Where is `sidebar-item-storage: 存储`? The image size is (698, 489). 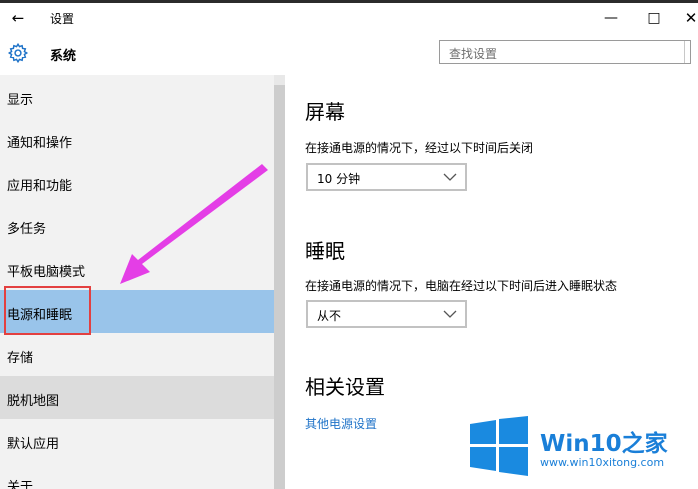 sidebar-item-storage: 存储 is located at coordinates (137, 354).